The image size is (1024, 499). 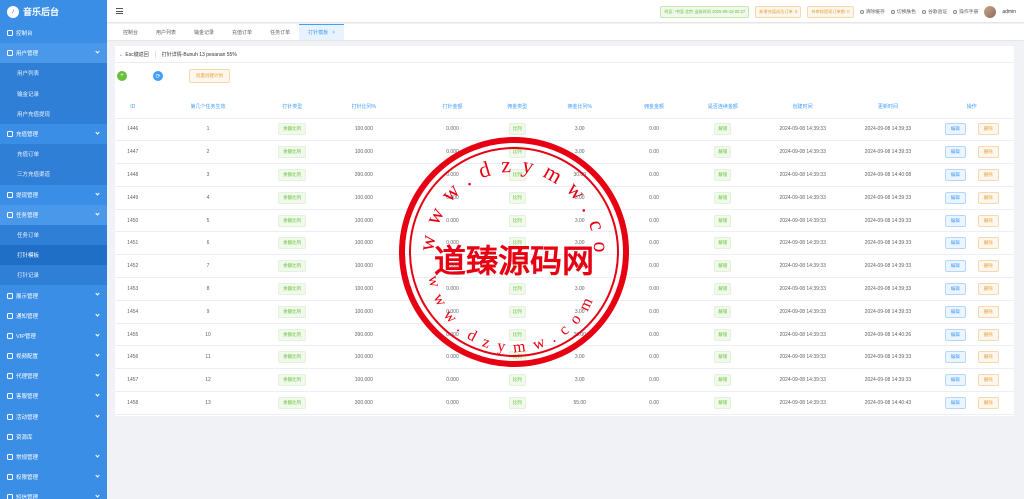 I want to click on tab-recharge-orders: 充值订单, so click(x=242, y=32).